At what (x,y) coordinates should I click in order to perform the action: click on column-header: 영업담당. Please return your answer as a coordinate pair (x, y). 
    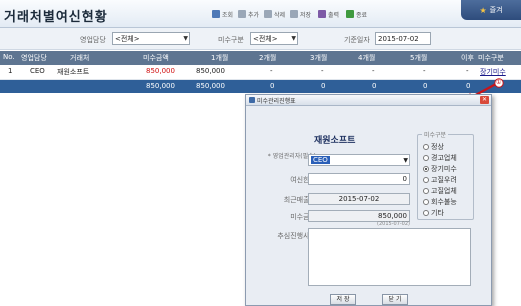
    Looking at the image, I should click on (34, 58).